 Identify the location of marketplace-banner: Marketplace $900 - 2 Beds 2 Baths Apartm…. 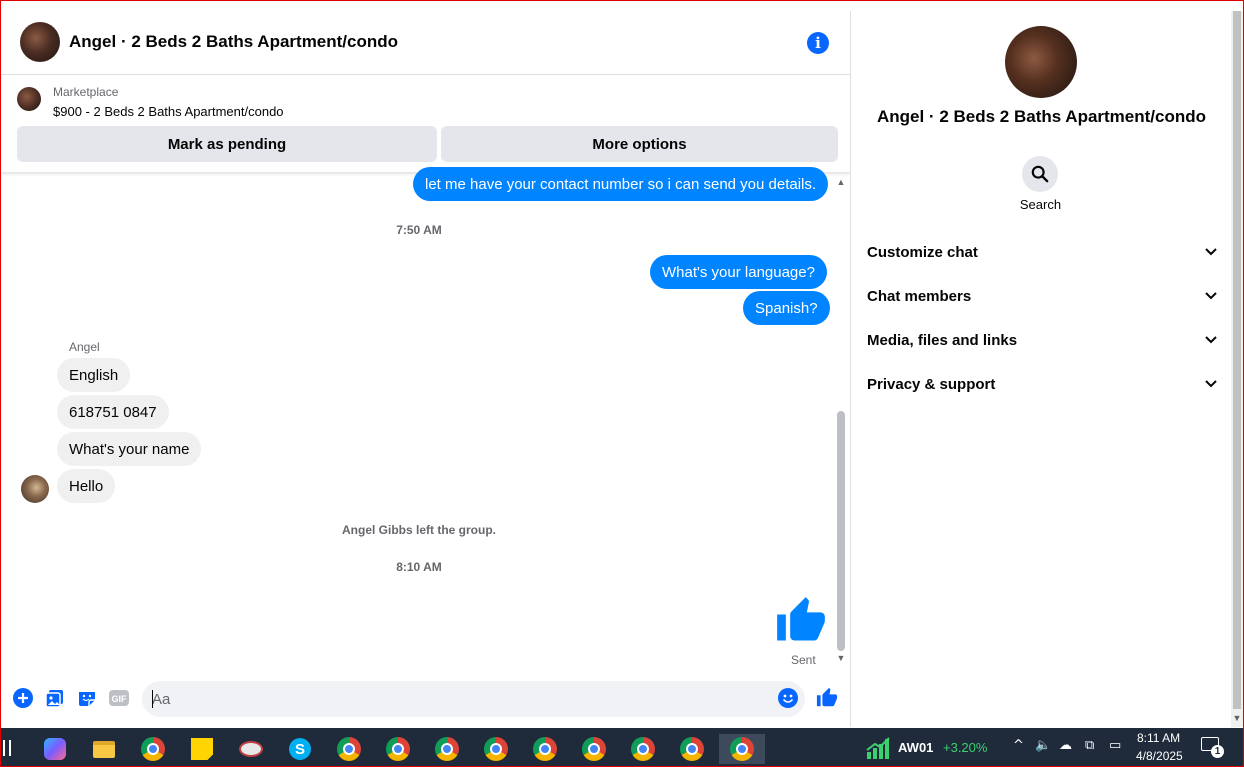
(425, 124).